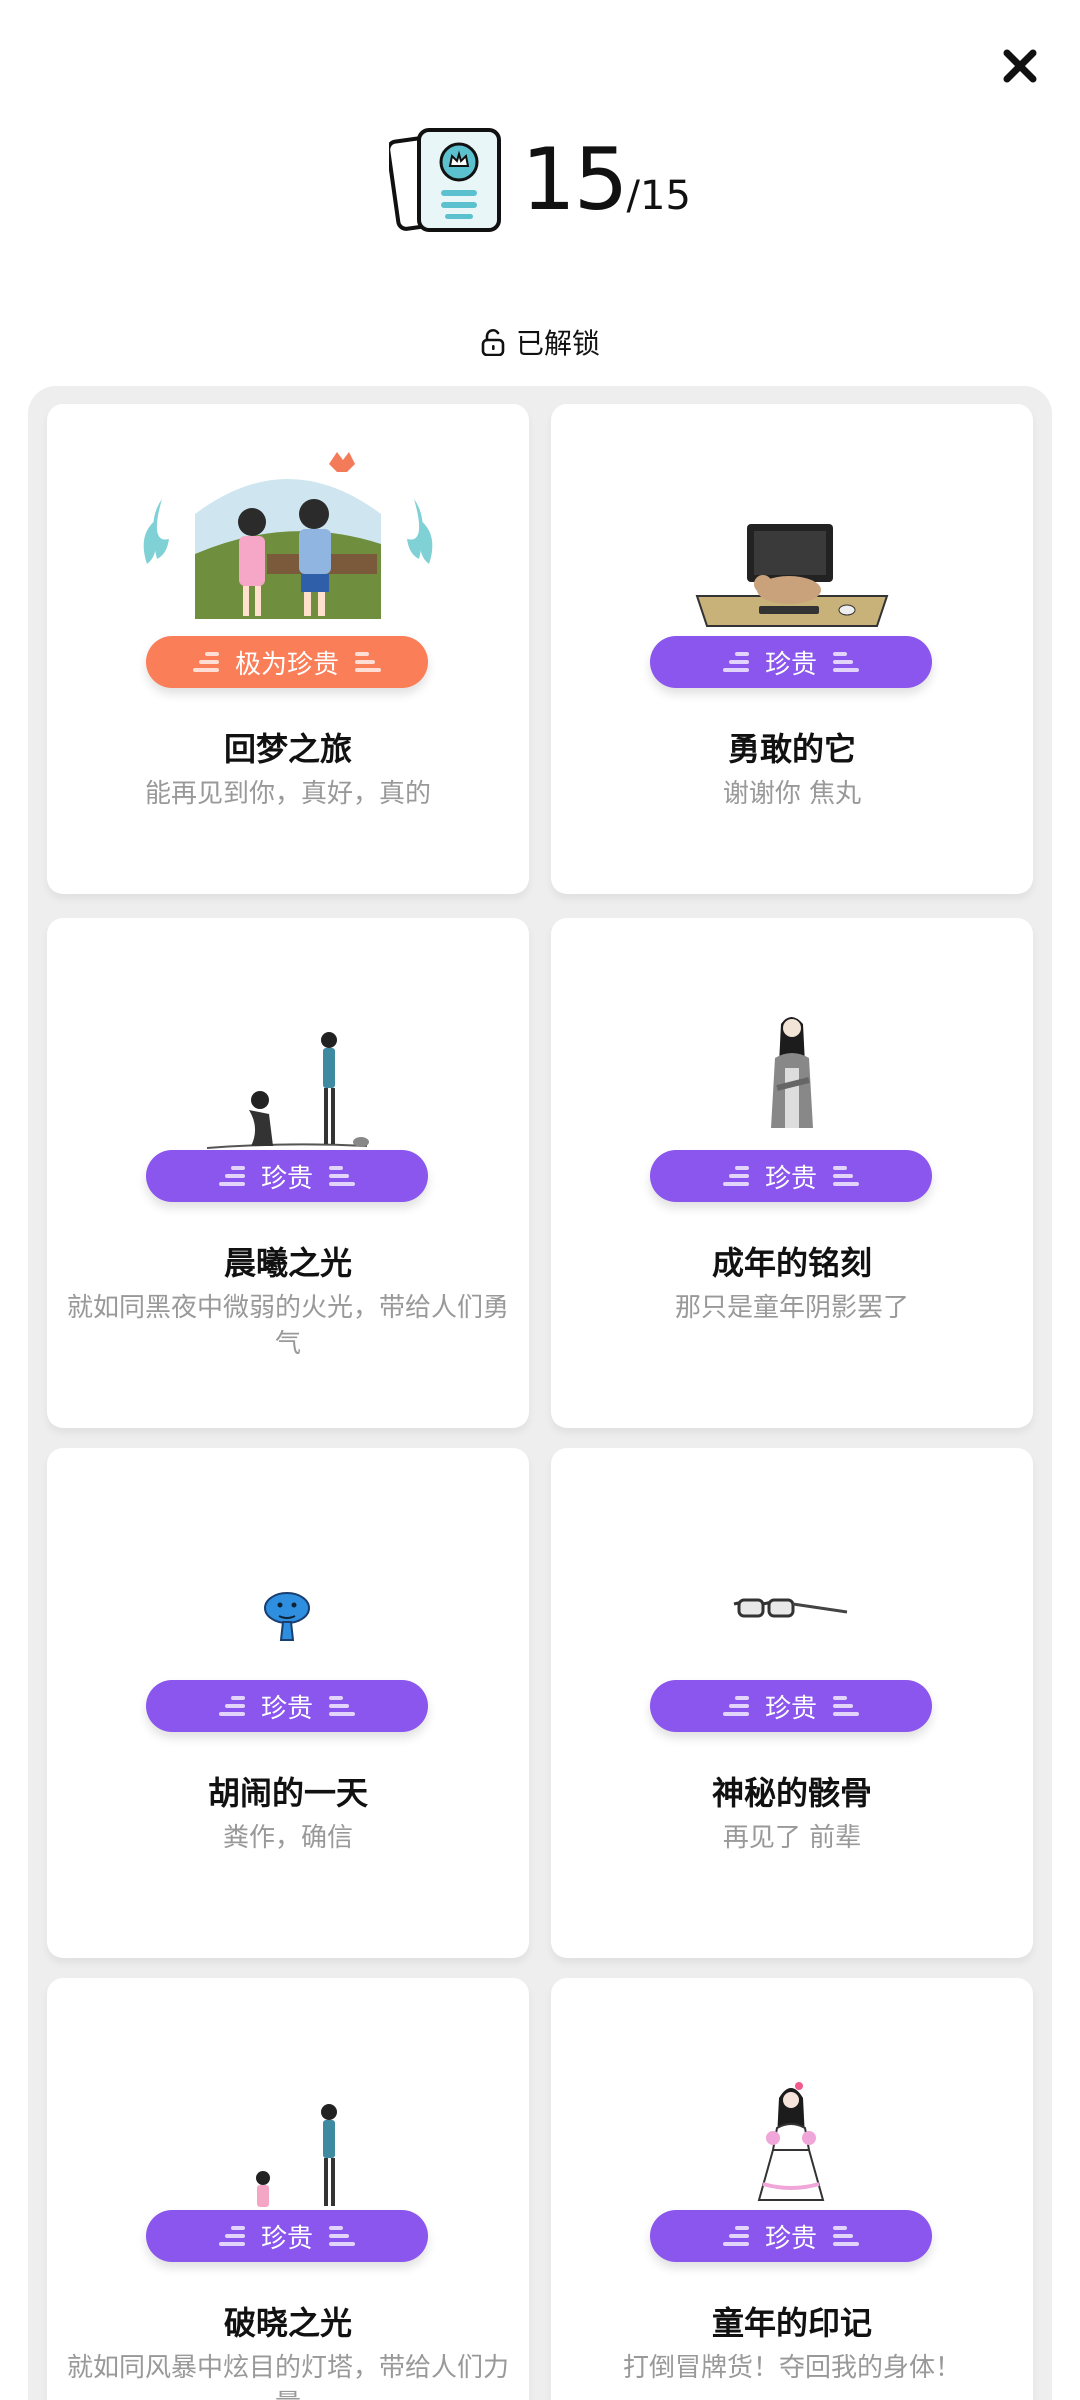 The height and width of the screenshot is (2400, 1080). I want to click on collection-card: 极为珍贵 回梦之旅 能再见到你，真好，真的, so click(288, 649).